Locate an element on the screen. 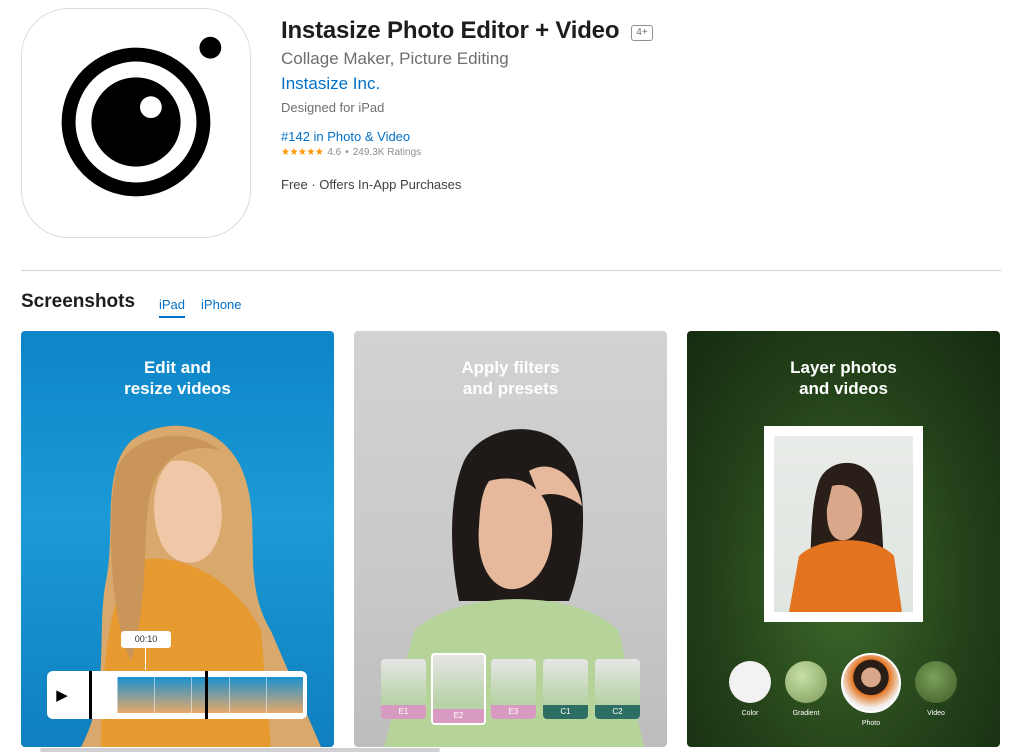 The image size is (1013, 753). trim-handle-right is located at coordinates (206, 695).